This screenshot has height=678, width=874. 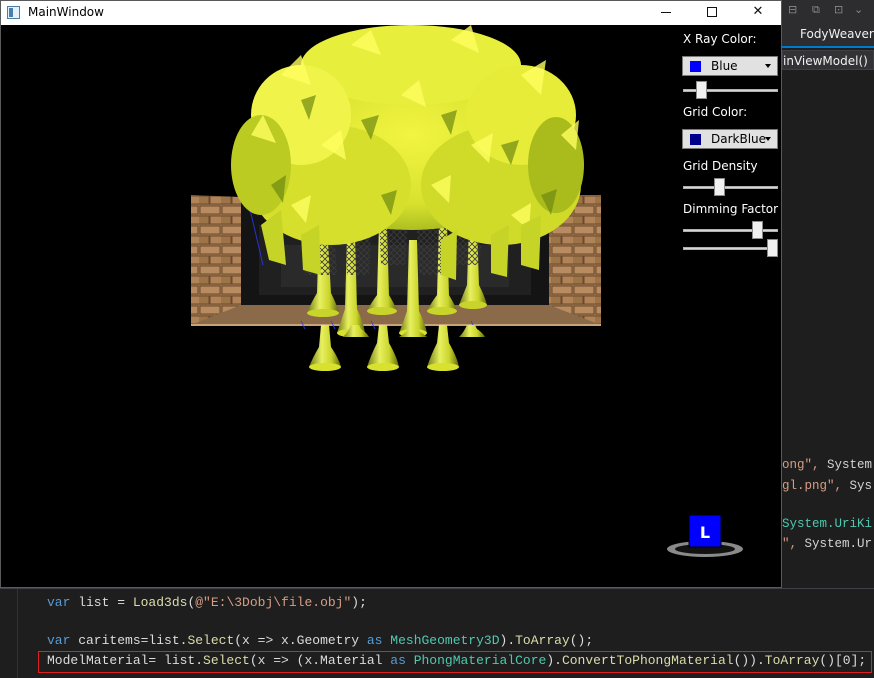 I want to click on xray-color-label: X Ray Color:, so click(x=720, y=39).